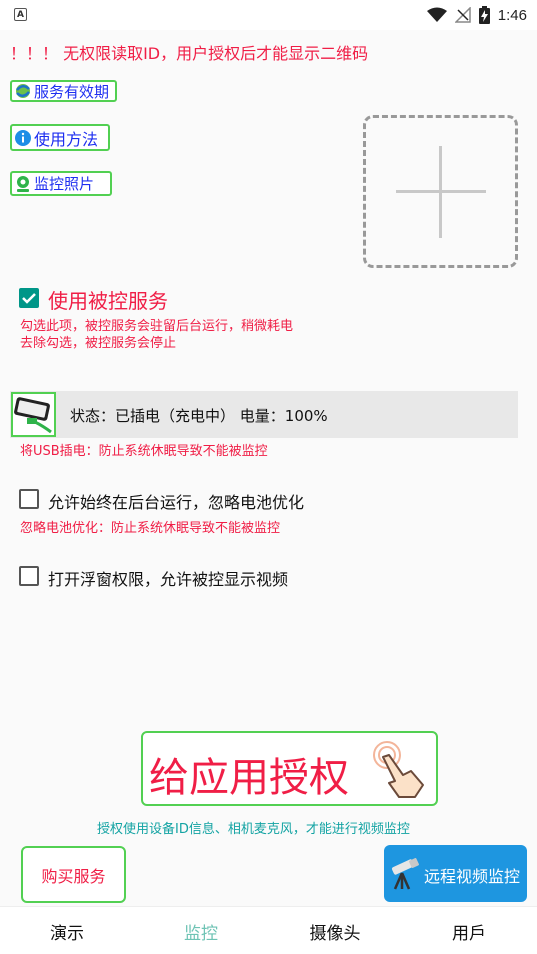 Image resolution: width=537 pixels, height=954 pixels. I want to click on signal-off-icon, so click(462, 15).